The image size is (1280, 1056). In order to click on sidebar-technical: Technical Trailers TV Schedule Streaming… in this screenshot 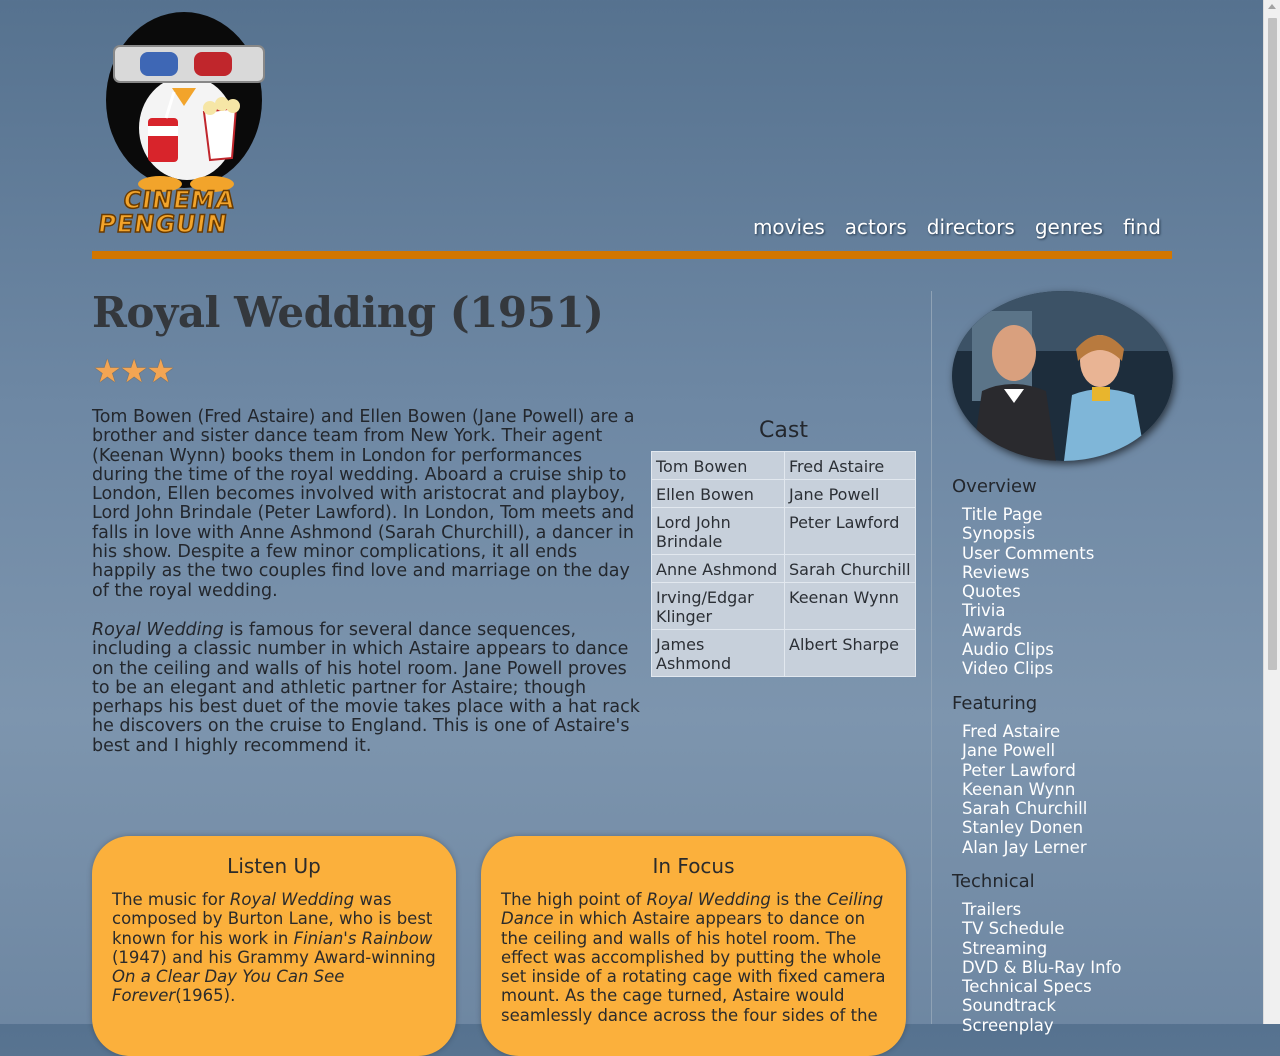, I will do `click(1037, 953)`.